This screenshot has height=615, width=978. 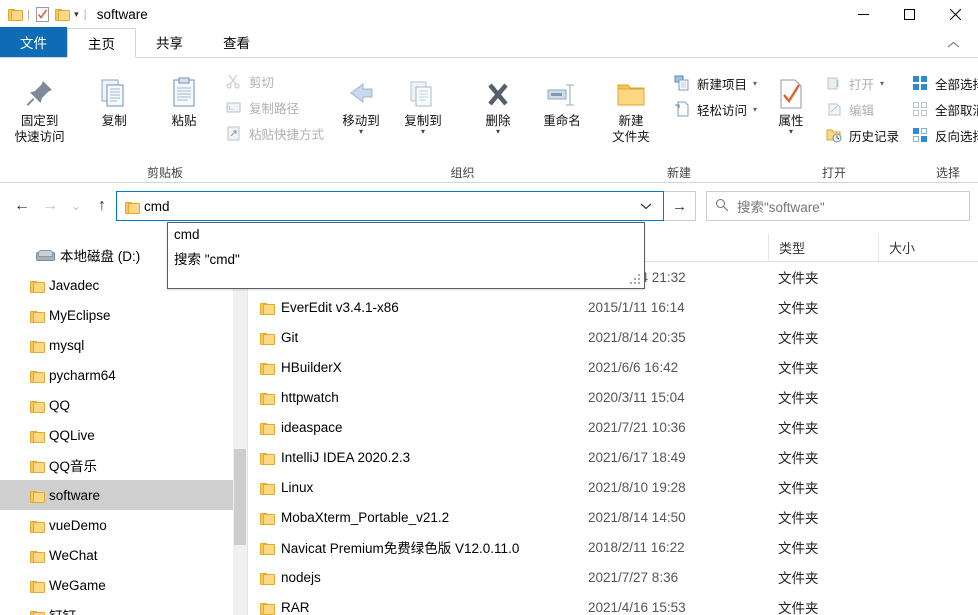 What do you see at coordinates (50, 206) in the screenshot?
I see `forward-button: →` at bounding box center [50, 206].